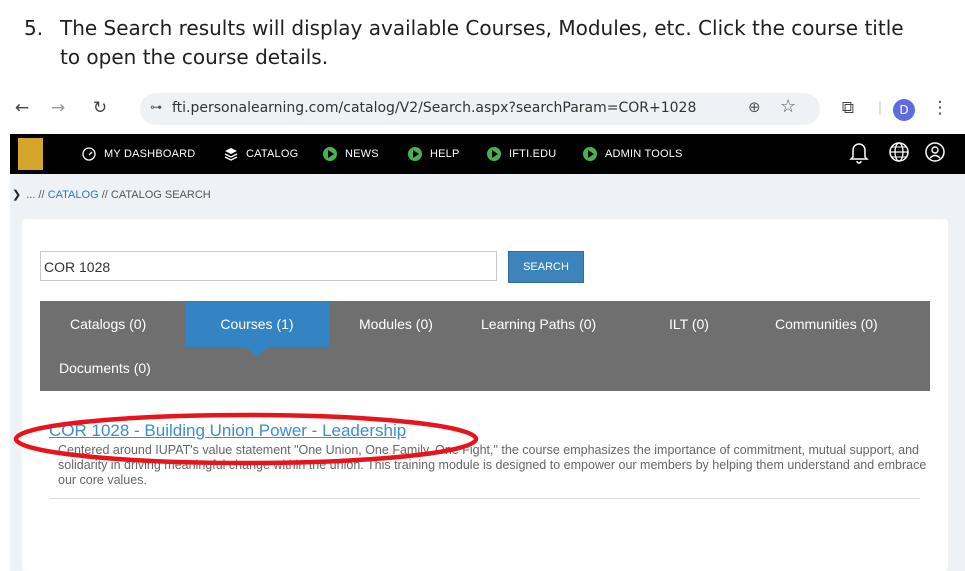  I want to click on breadcrumb-catalog-link: CATALOG, so click(73, 195).